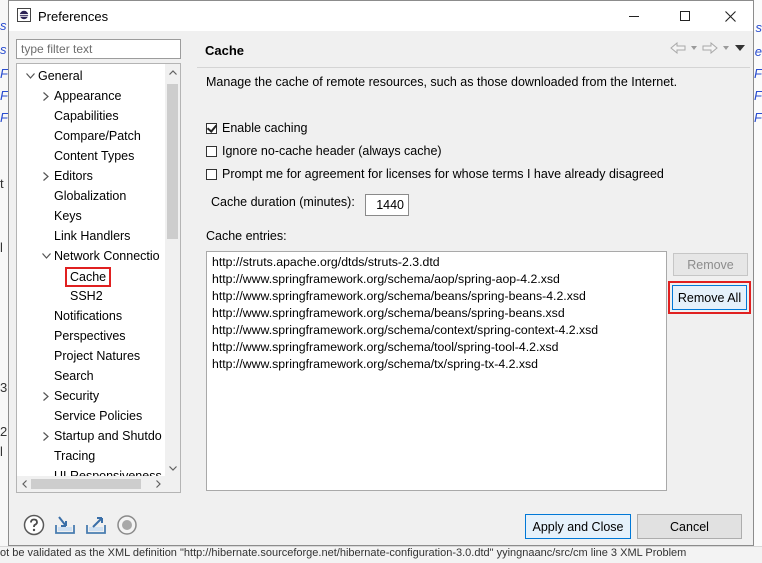 This screenshot has width=762, height=563. Describe the element at coordinates (158, 484) in the screenshot. I see `scroll-right-icon` at that location.